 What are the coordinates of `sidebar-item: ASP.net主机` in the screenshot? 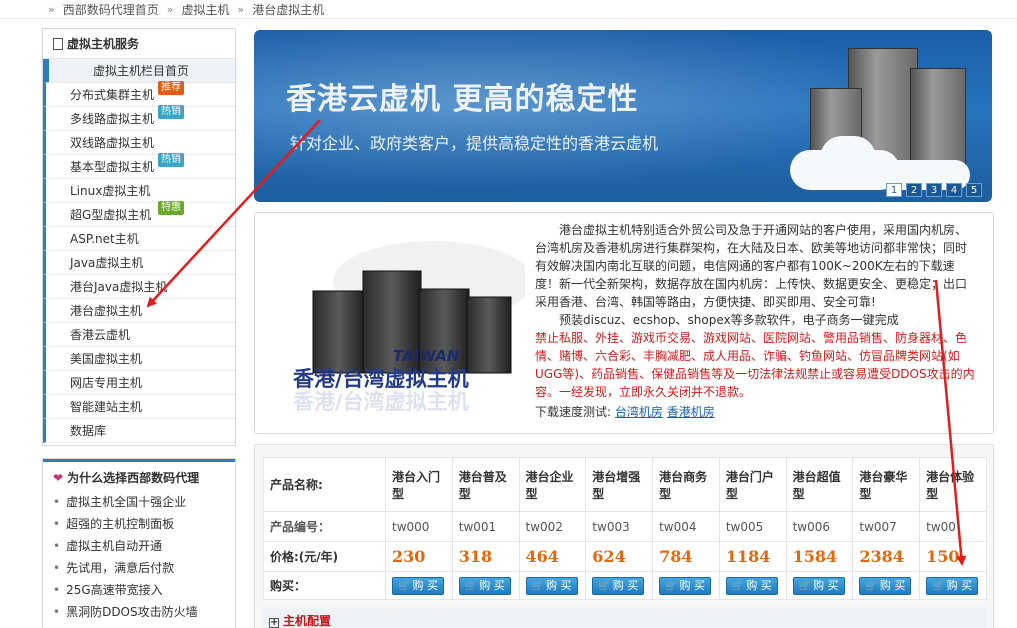 It's located at (139, 239).